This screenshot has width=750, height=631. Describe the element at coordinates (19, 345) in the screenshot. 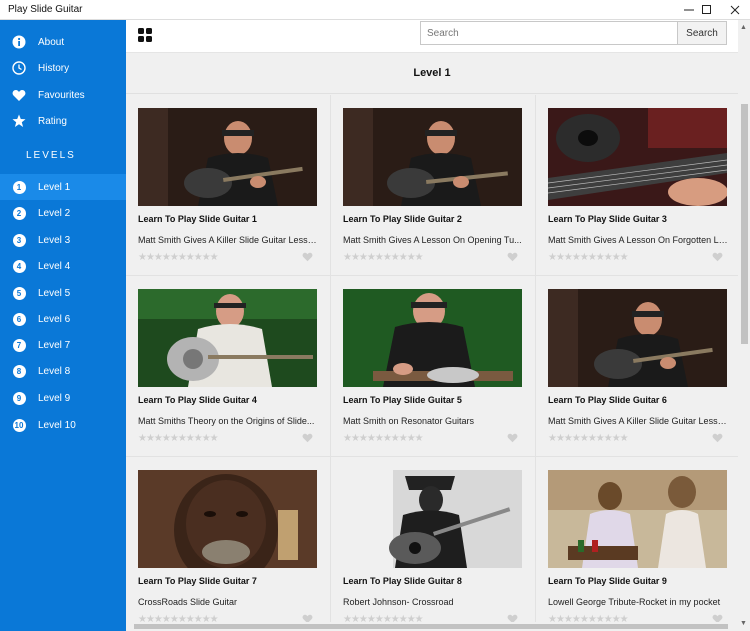

I see `level-number-badge: 7` at that location.